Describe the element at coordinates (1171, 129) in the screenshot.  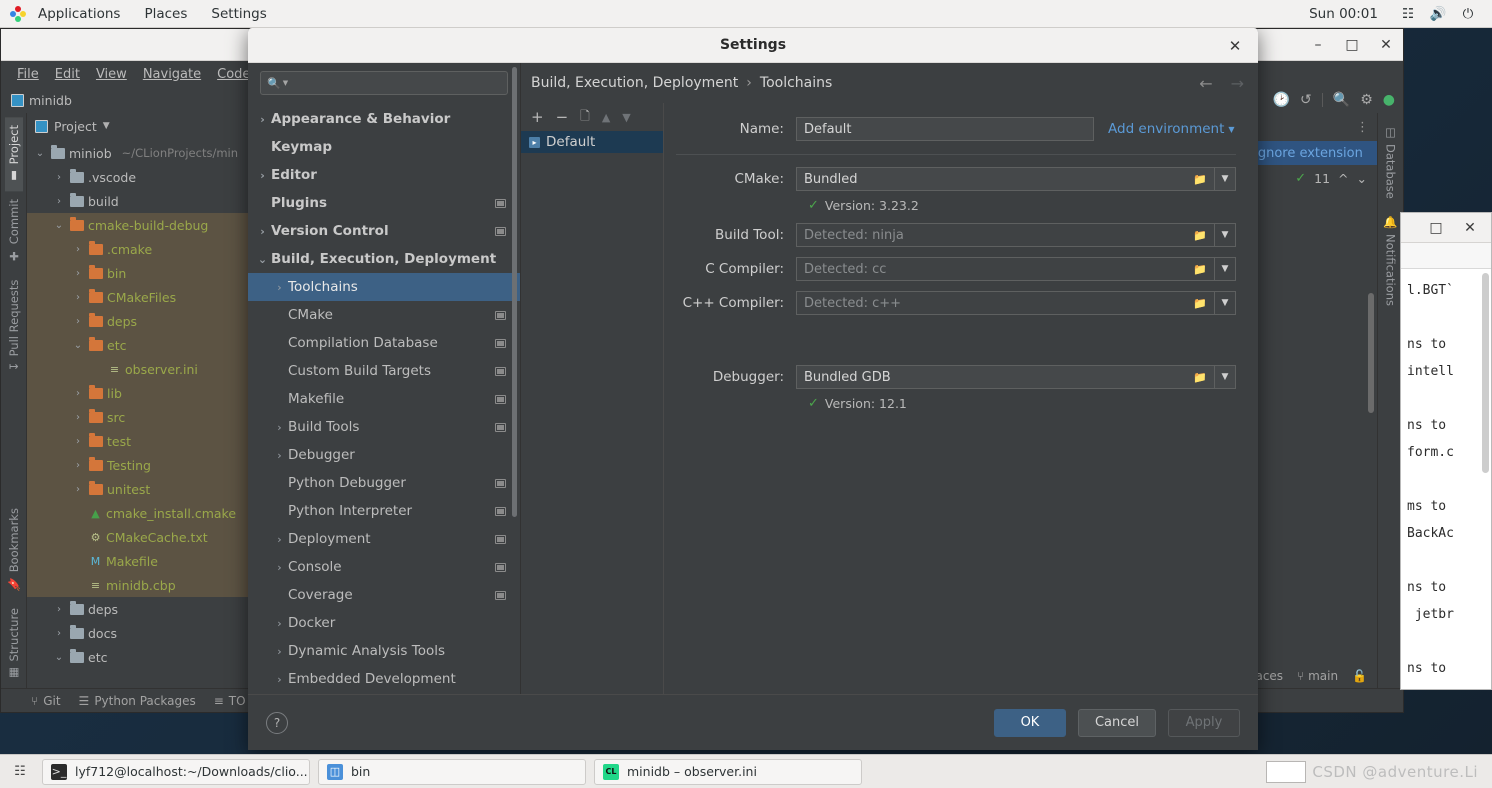
I see `add-environment-button: Add environment ▼` at that location.